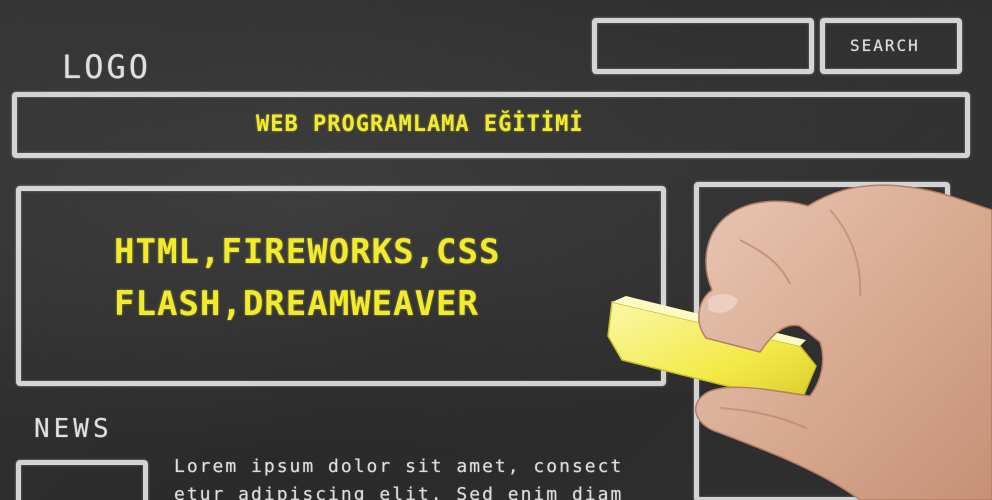 The height and width of the screenshot is (500, 992). Describe the element at coordinates (82, 480) in the screenshot. I see `news-thumbnail` at that location.